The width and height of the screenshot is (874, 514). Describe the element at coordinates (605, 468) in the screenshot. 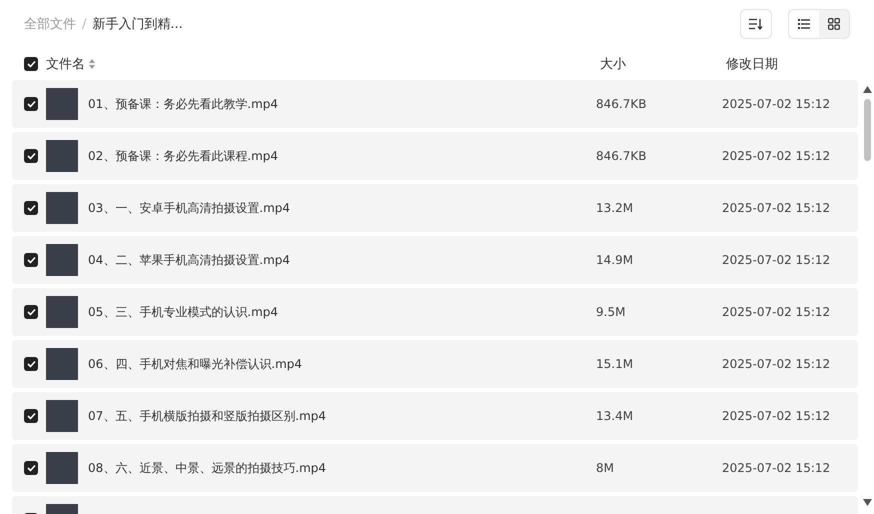

I see `file-size: 8M` at that location.